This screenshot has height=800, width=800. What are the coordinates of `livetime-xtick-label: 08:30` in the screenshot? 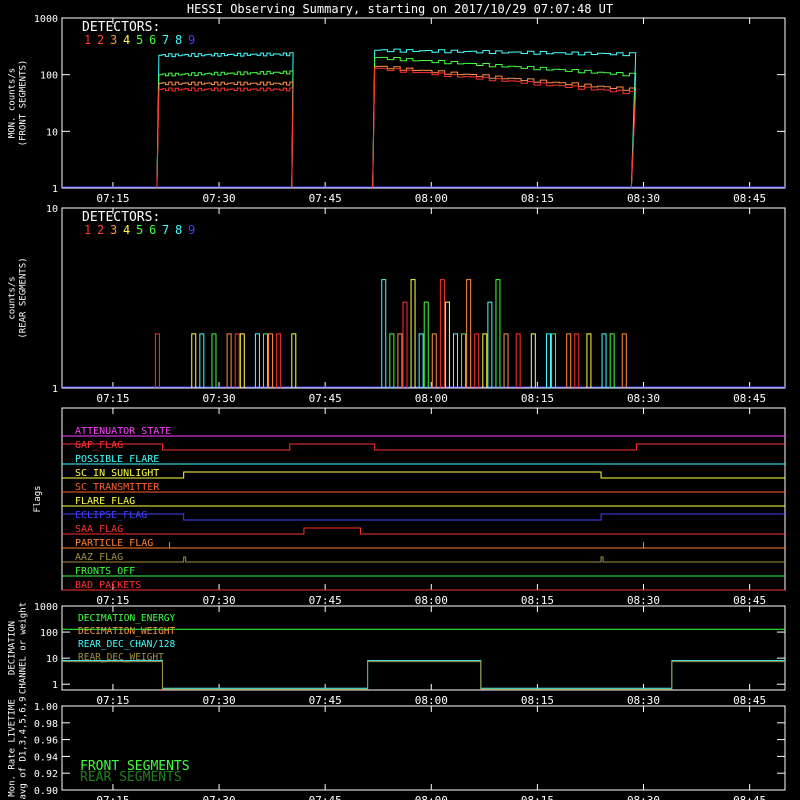 It's located at (643, 797).